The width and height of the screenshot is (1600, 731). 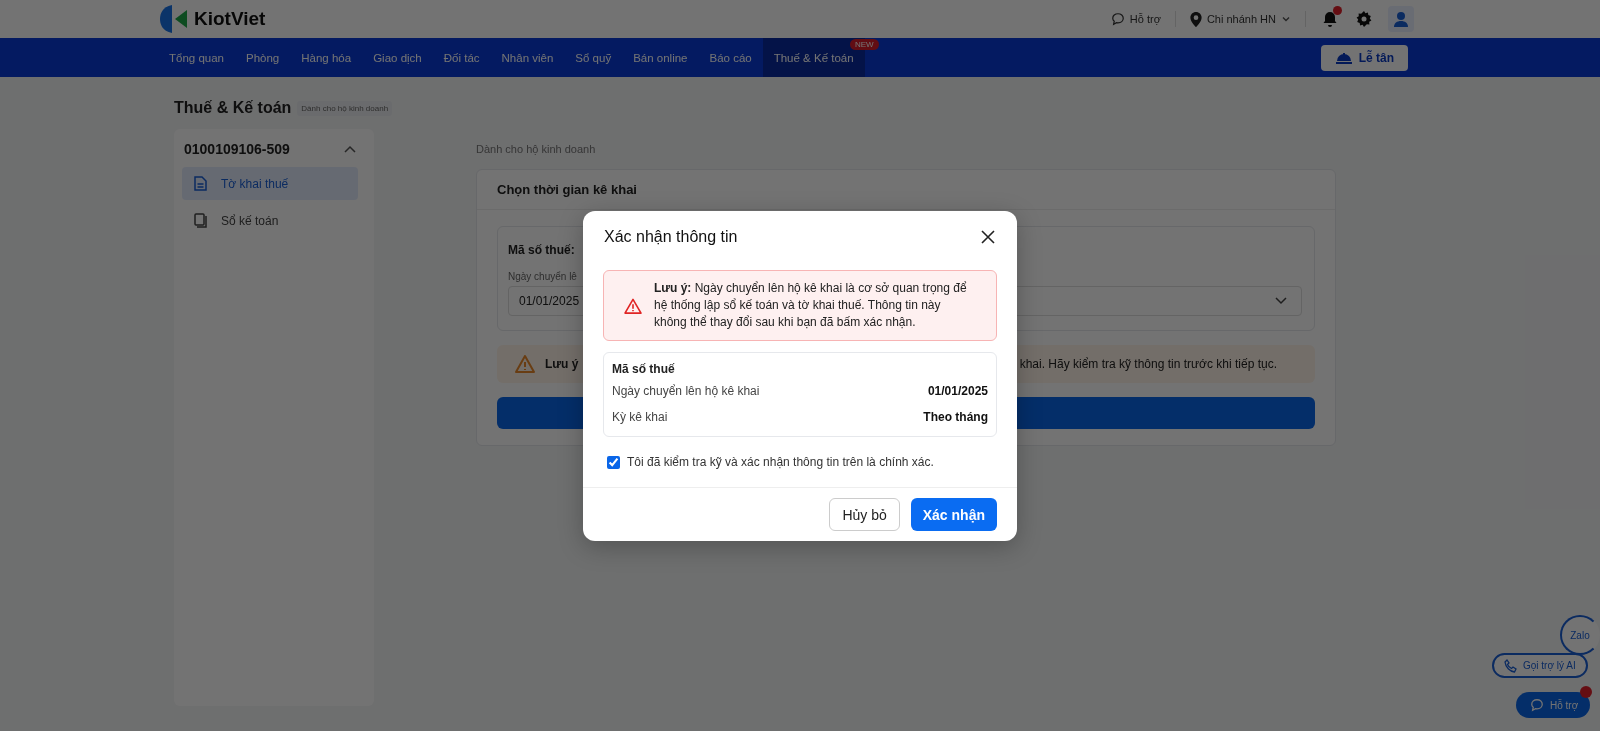 What do you see at coordinates (864, 514) in the screenshot?
I see `cancel-button: Hủy bỏ` at bounding box center [864, 514].